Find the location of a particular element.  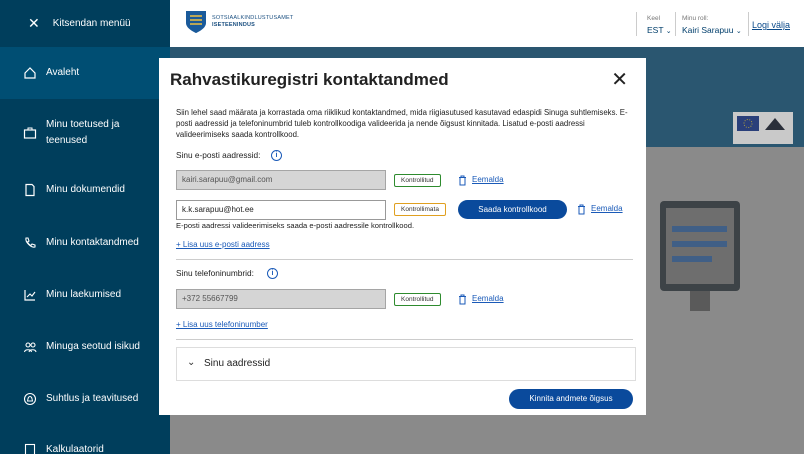

role-select: Kairi Sarapuu ⌄ is located at coordinates (712, 30).